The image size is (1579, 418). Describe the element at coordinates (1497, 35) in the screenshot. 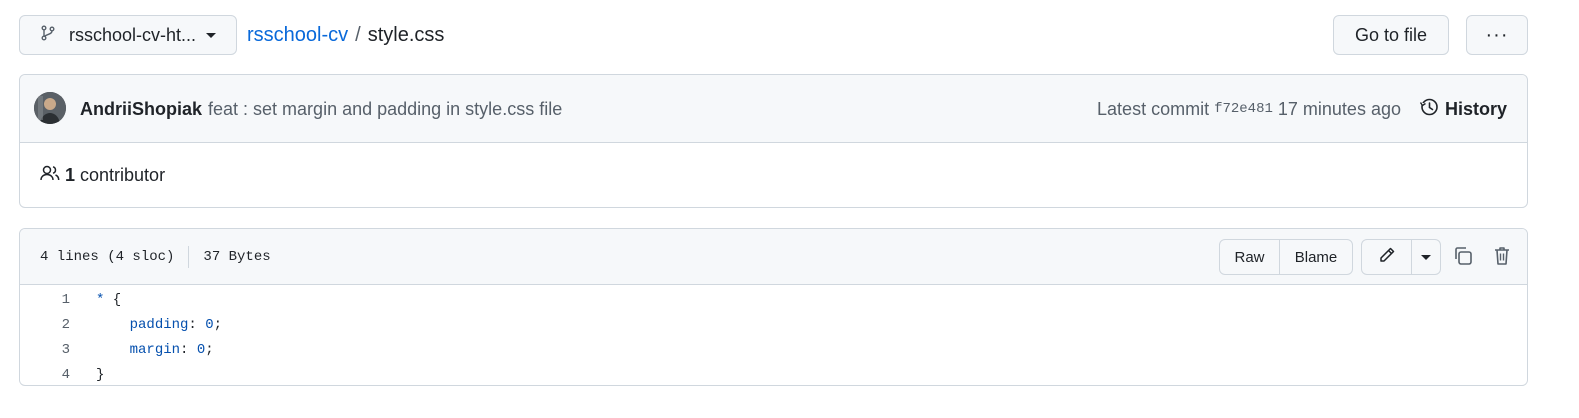

I see `more-options-button: ···` at that location.